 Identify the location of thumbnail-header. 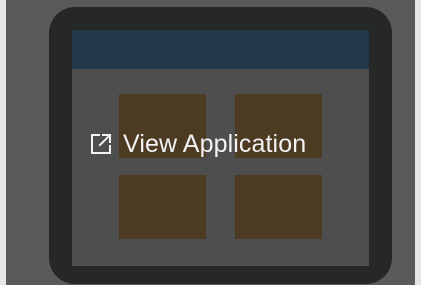
(220, 49).